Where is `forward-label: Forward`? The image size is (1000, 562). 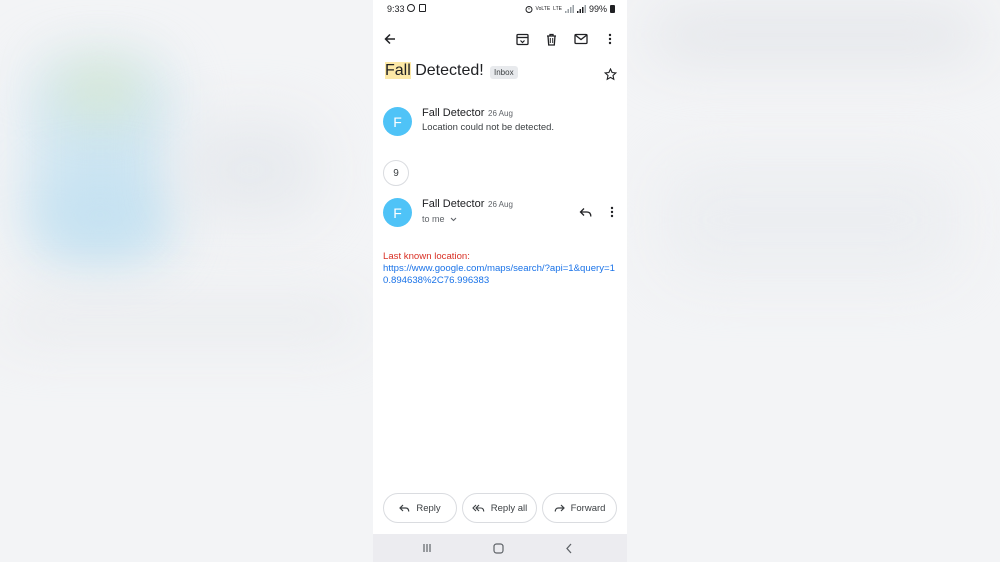 forward-label: Forward is located at coordinates (588, 508).